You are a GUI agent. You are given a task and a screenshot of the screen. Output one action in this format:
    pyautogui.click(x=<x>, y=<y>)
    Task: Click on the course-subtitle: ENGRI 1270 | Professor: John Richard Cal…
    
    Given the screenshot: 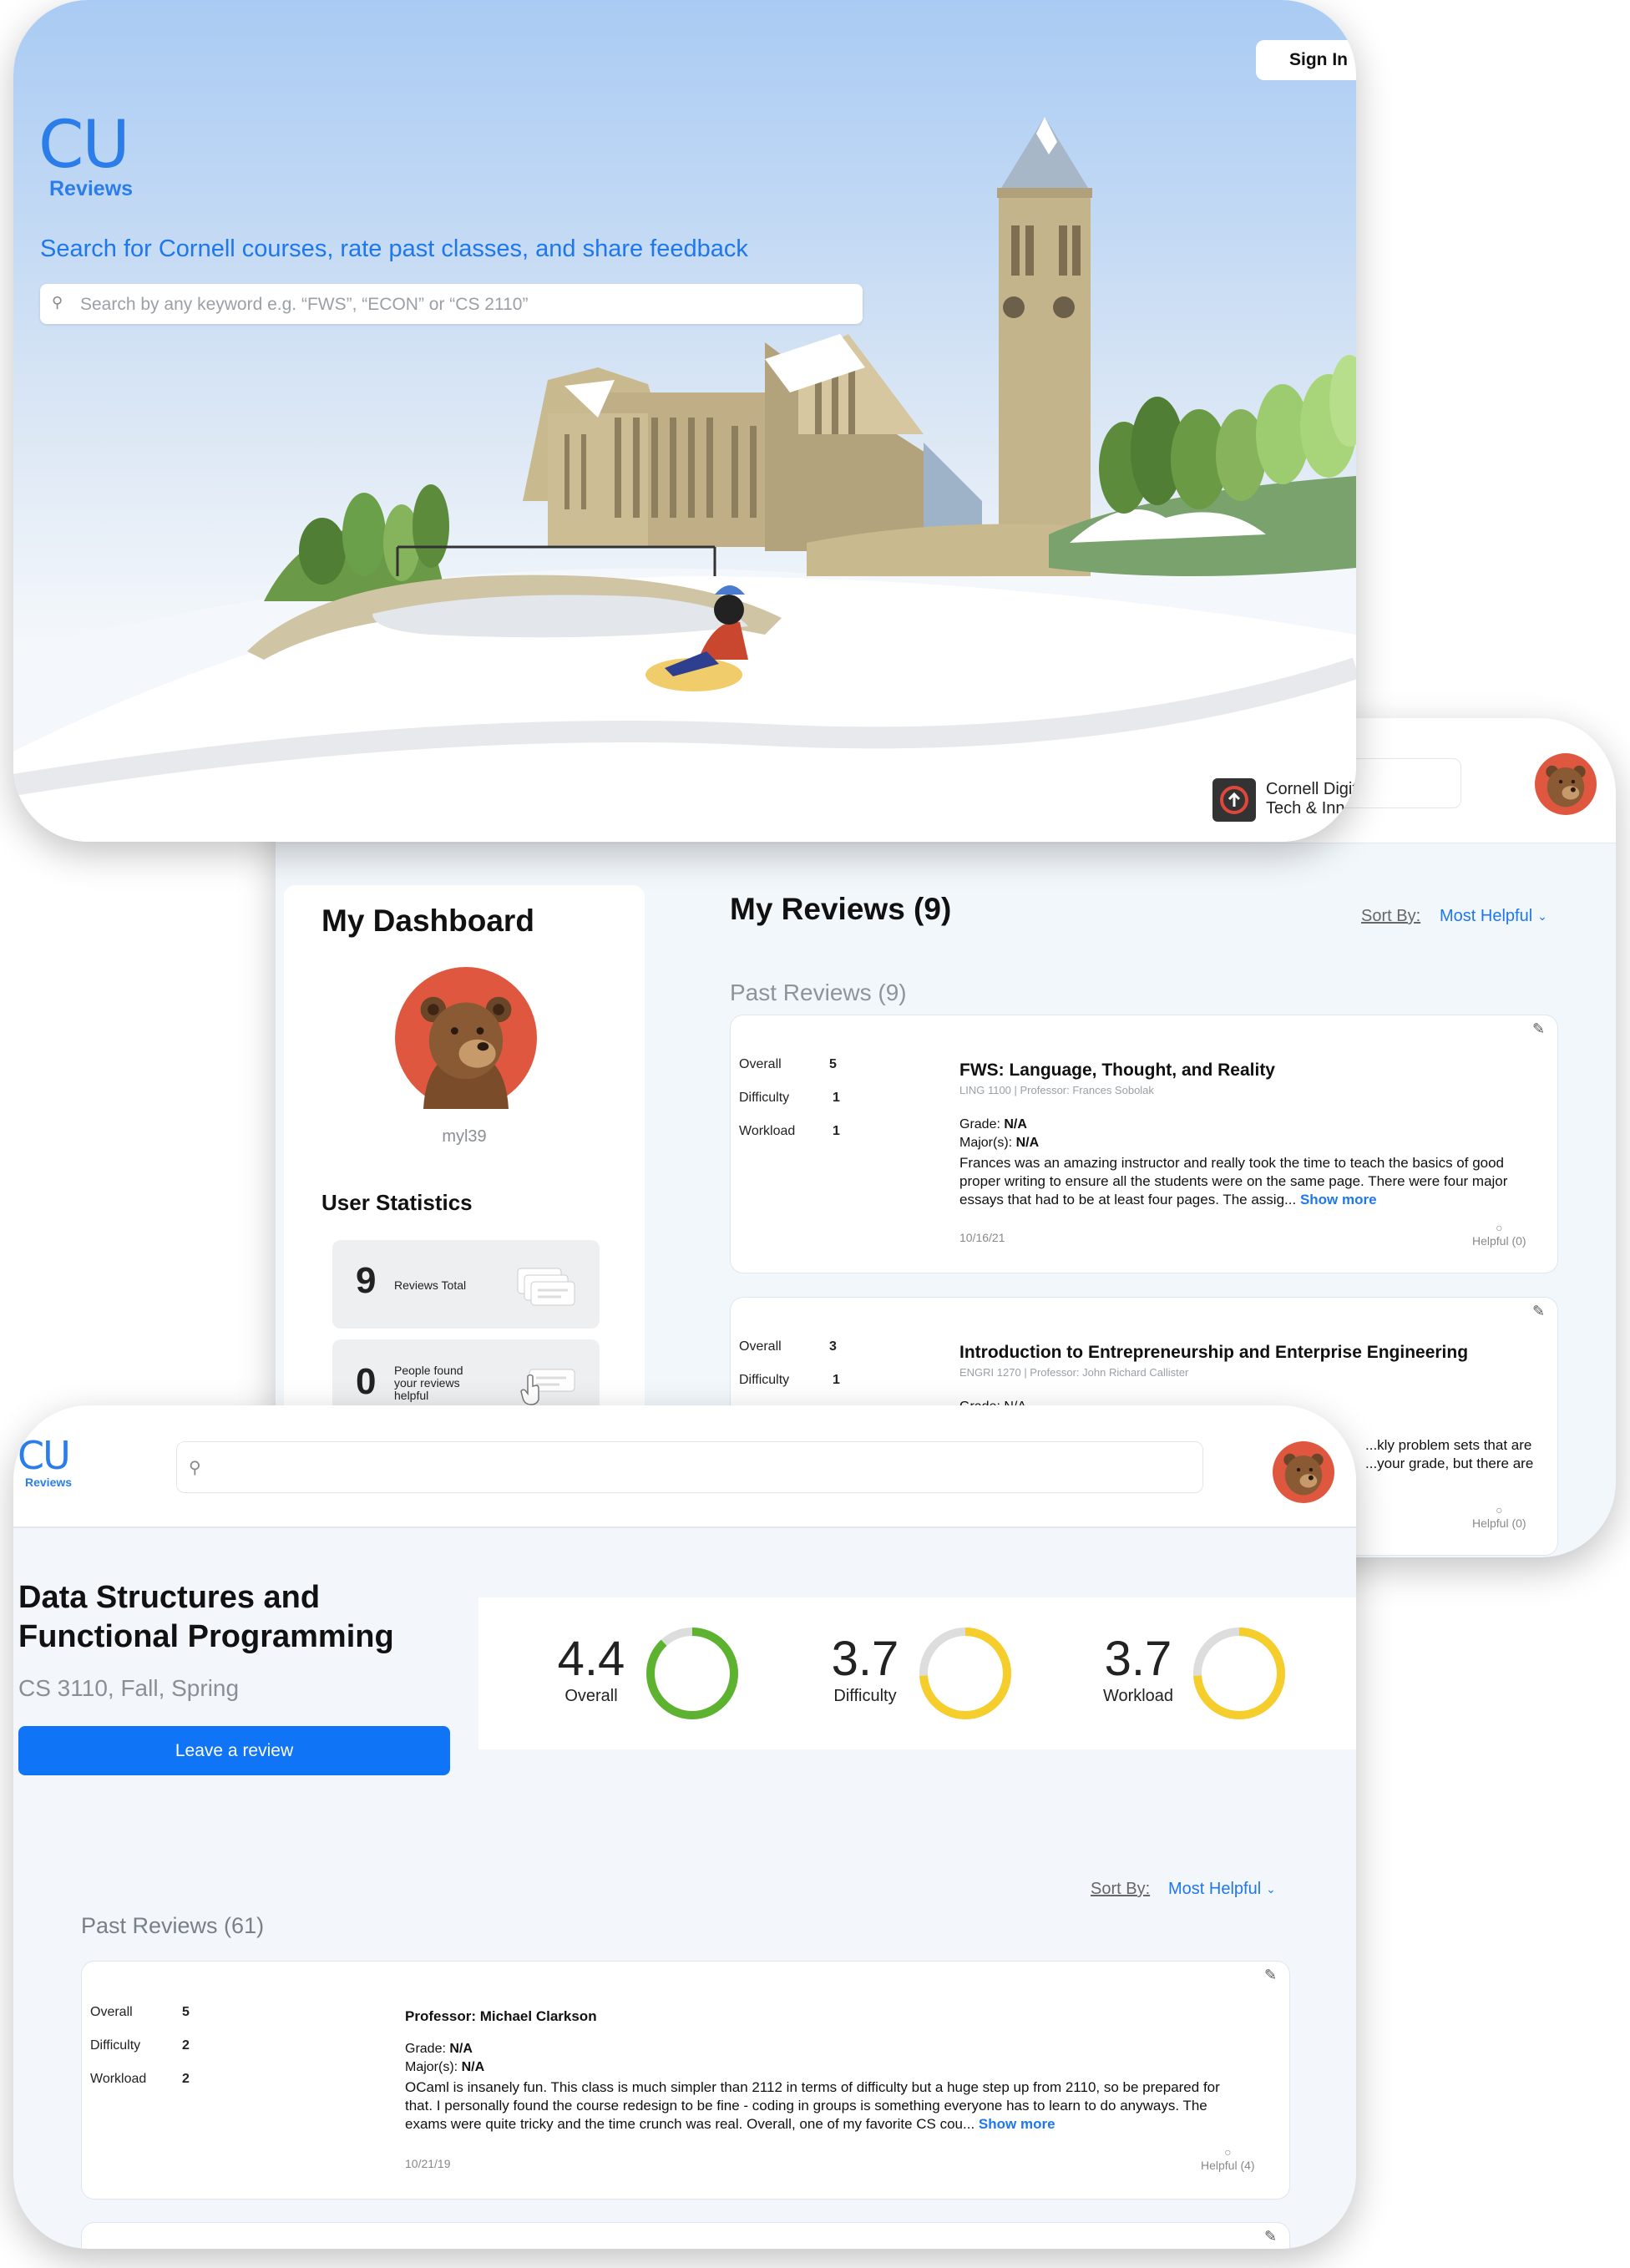 What is the action you would take?
    pyautogui.click(x=1074, y=1372)
    